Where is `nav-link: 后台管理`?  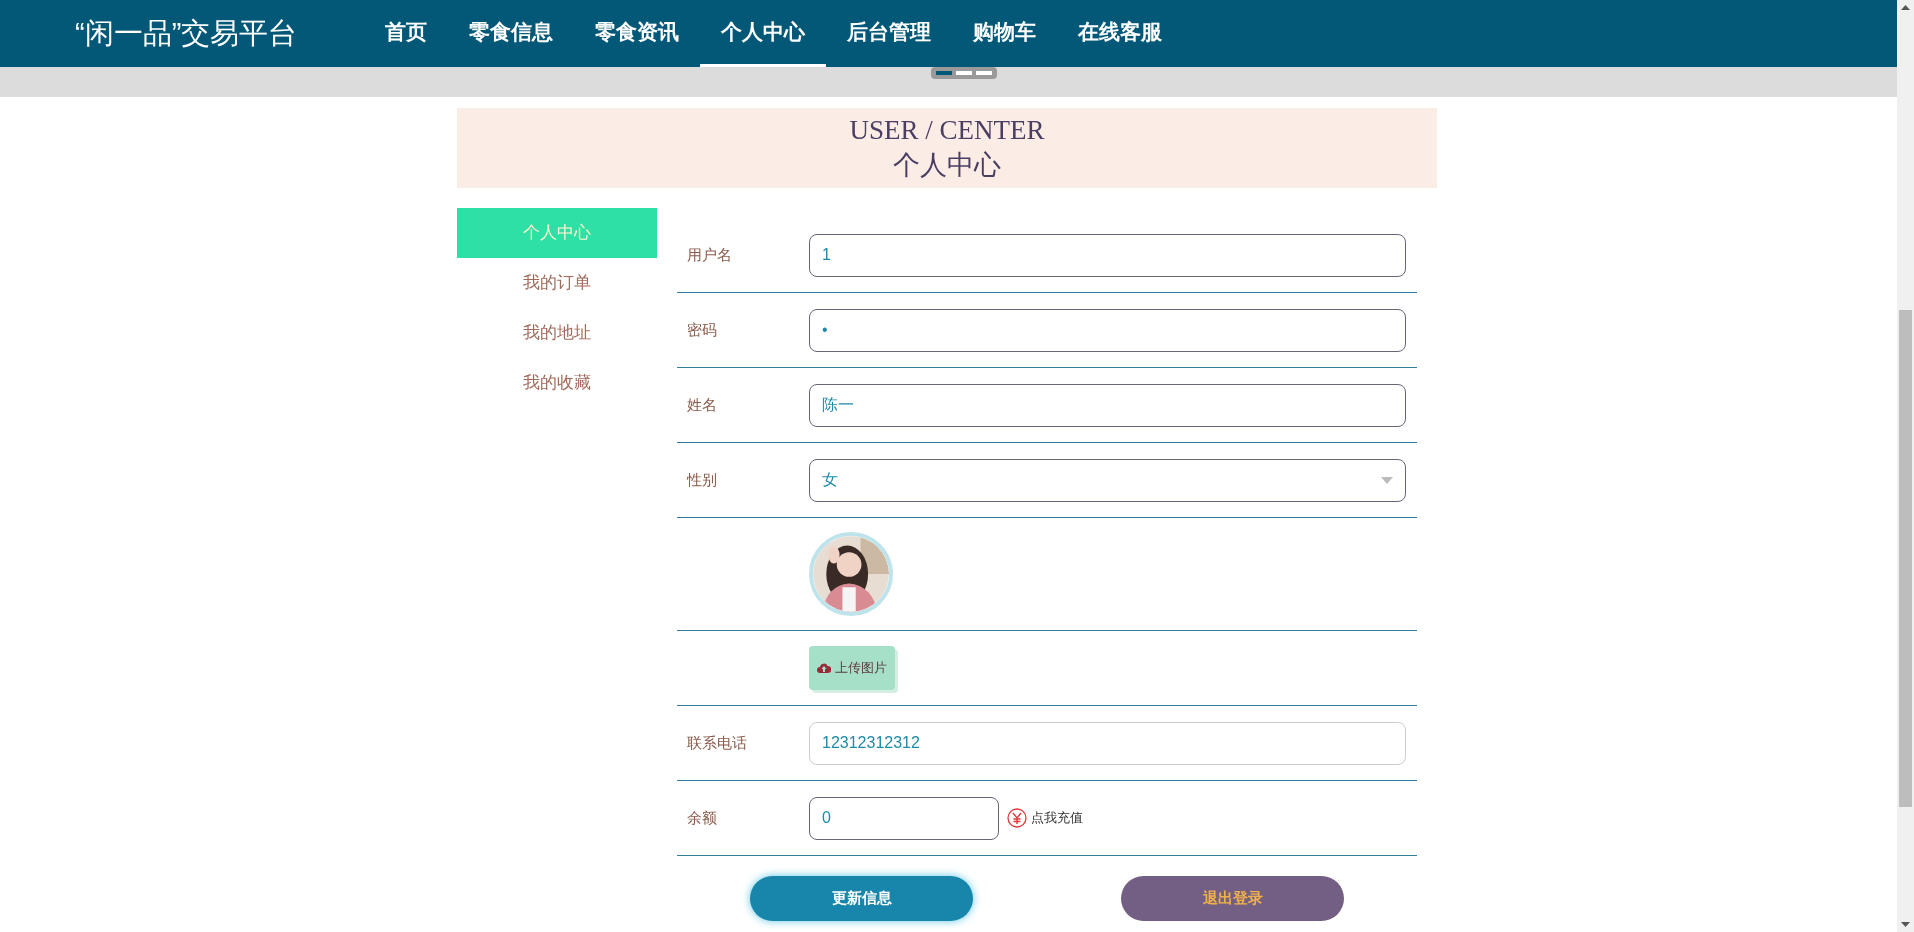
nav-link: 后台管理 is located at coordinates (889, 33).